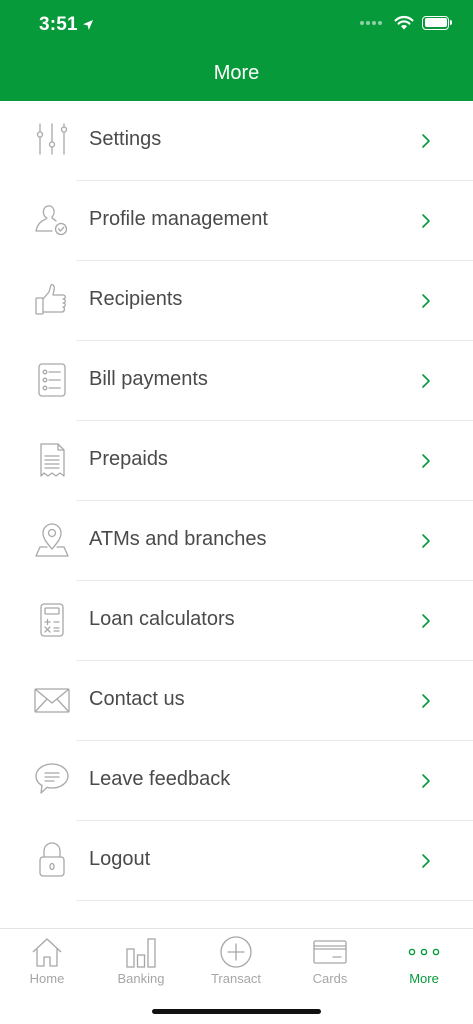  What do you see at coordinates (52, 220) in the screenshot?
I see `user-check-icon` at bounding box center [52, 220].